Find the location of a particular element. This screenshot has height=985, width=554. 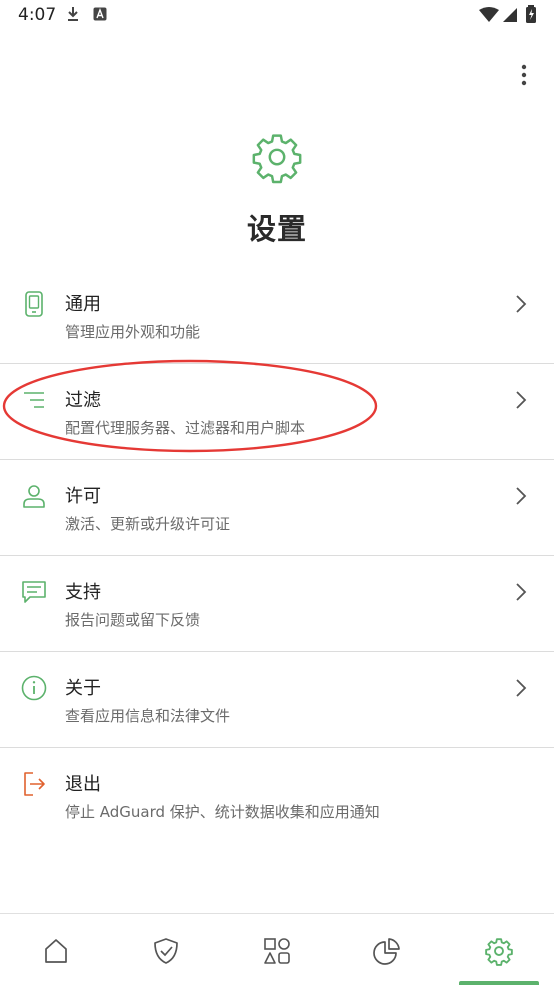

apps-grid-icon is located at coordinates (277, 951).